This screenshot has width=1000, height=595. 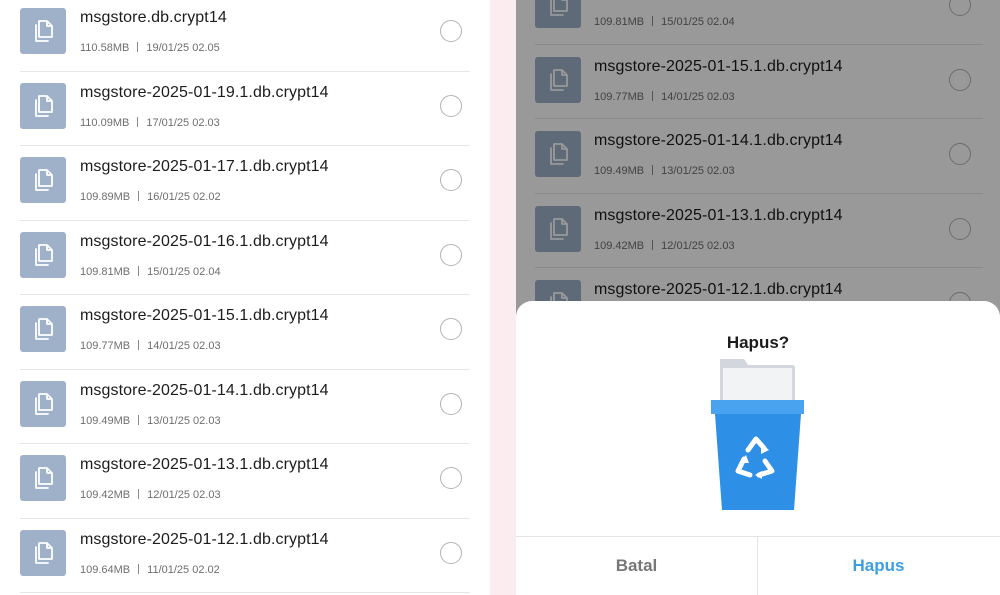 I want to click on file-name: msgstore.db.crypt14, so click(x=153, y=17).